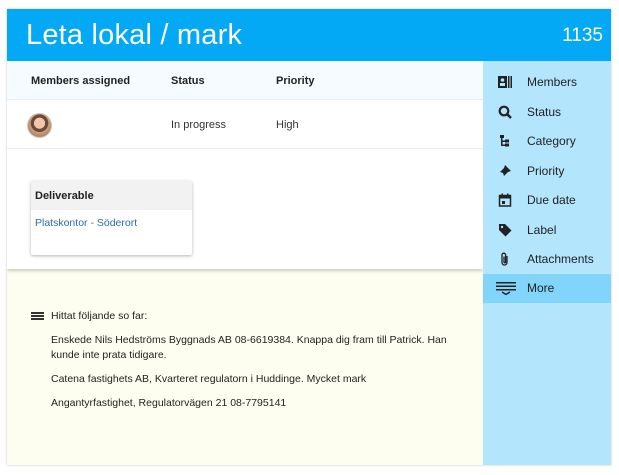 The image size is (619, 475). Describe the element at coordinates (505, 230) in the screenshot. I see `tag-icon` at that location.